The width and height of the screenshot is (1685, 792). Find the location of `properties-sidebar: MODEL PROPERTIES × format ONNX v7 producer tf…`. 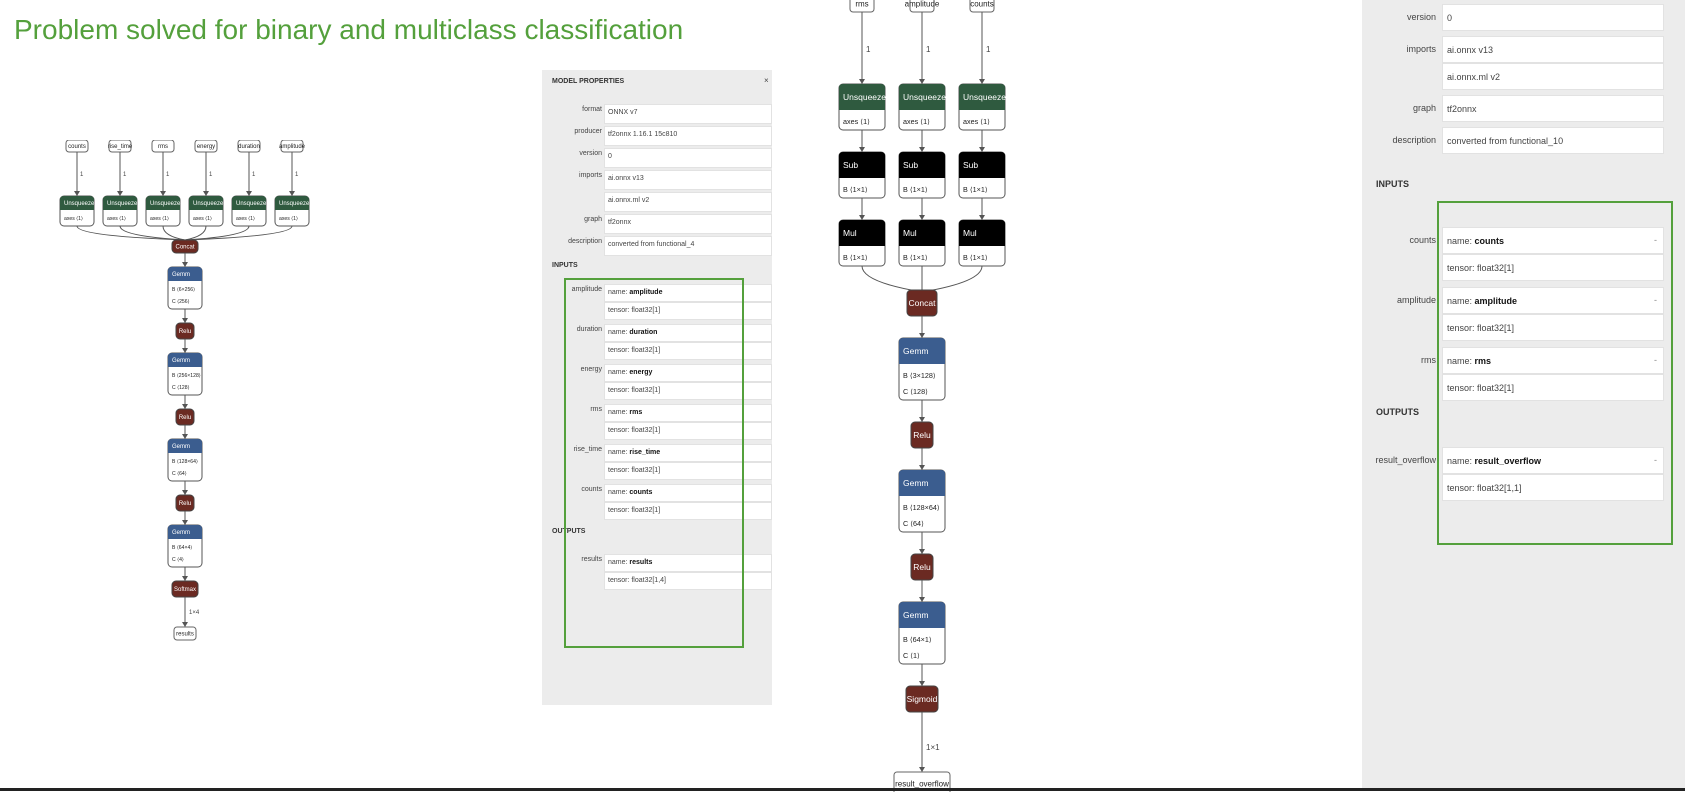

properties-sidebar: MODEL PROPERTIES × format ONNX v7 producer tf… is located at coordinates (657, 387).